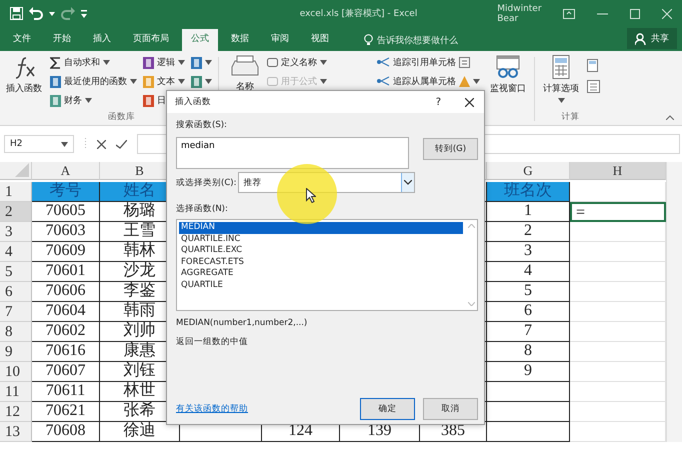 The width and height of the screenshot is (682, 449). I want to click on dialog-title: 插入函数, so click(193, 102).